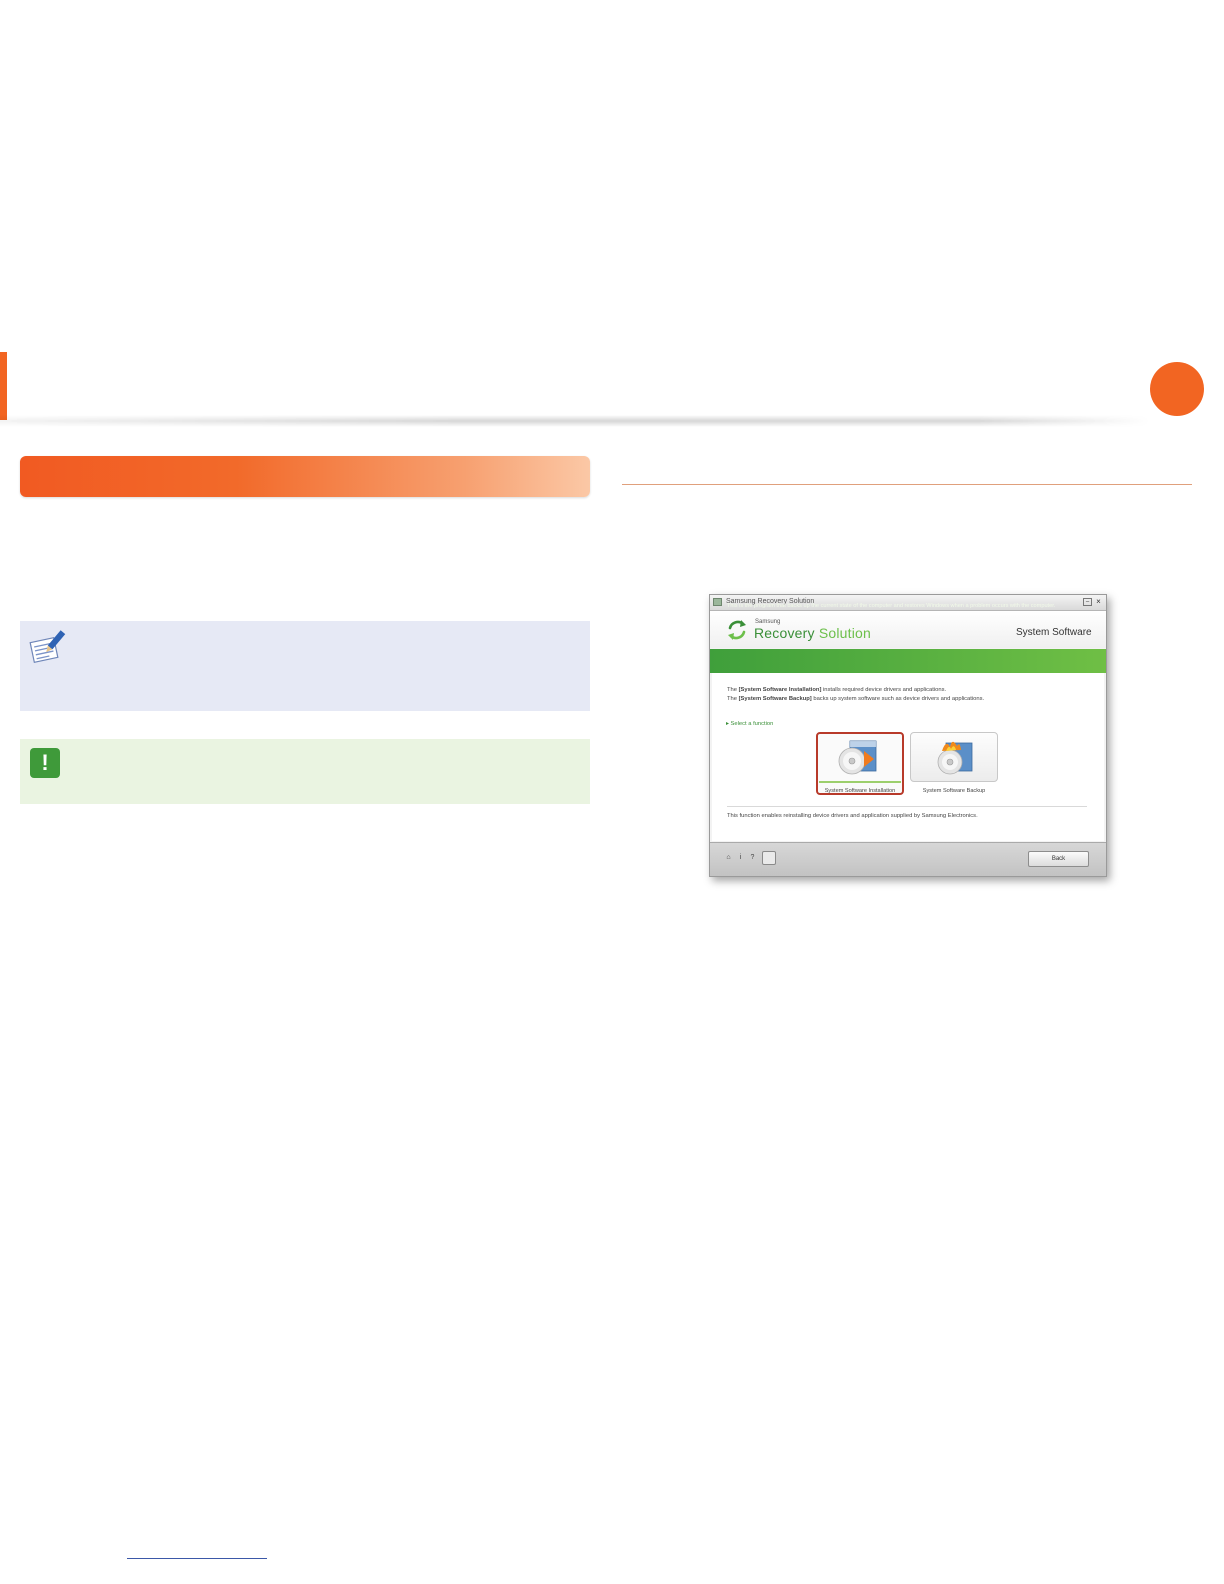 This screenshot has height=1584, width=1224. What do you see at coordinates (780, 690) in the screenshot?
I see `line1-bold: [System Software Installation]` at bounding box center [780, 690].